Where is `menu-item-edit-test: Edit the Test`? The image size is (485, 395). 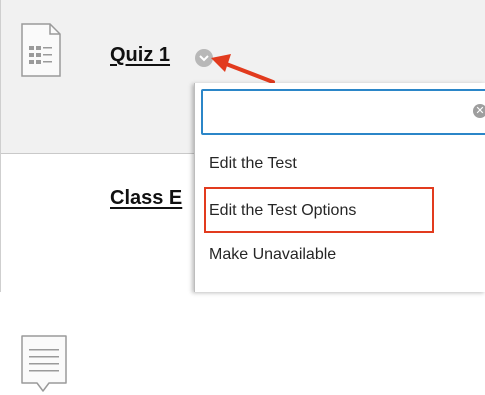
menu-item-edit-test: Edit the Test is located at coordinates (253, 164).